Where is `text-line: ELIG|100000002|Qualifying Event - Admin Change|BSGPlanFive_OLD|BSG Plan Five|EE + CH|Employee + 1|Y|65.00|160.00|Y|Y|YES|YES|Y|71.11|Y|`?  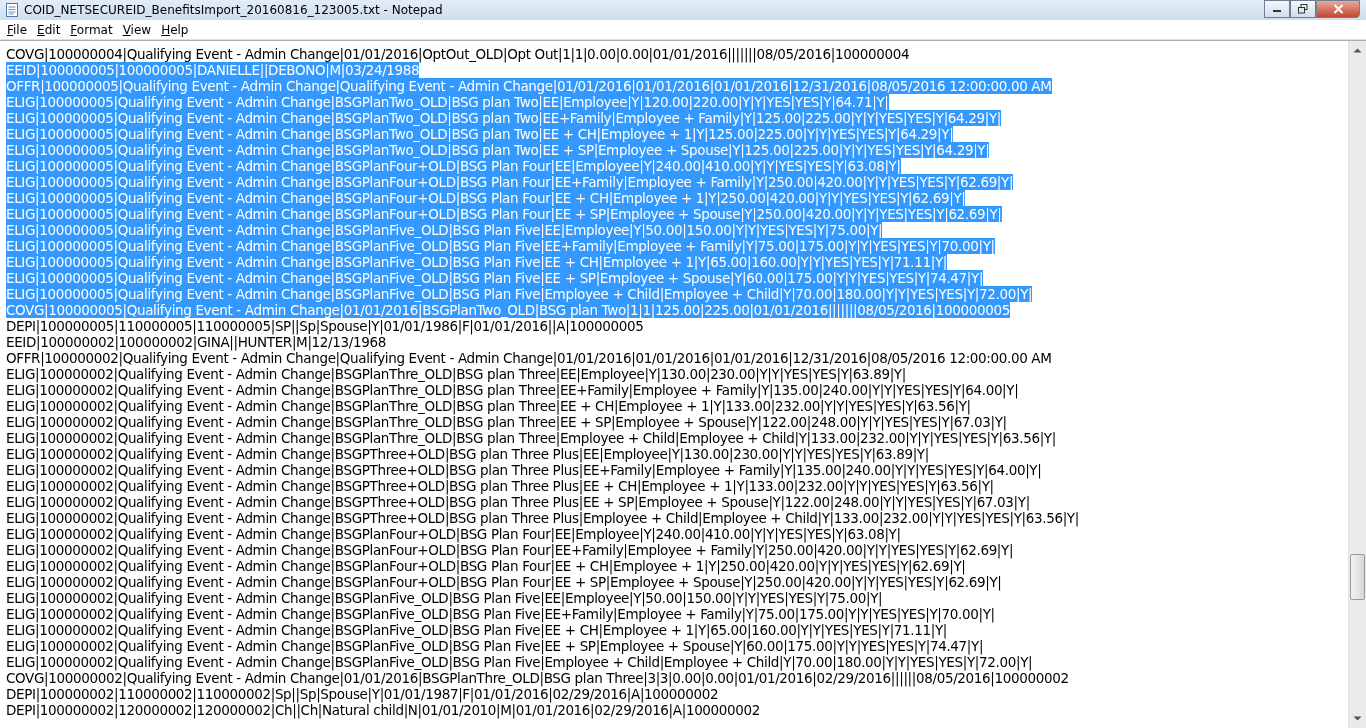 text-line: ELIG|100000002|Qualifying Event - Admin Change|BSGPlanFive_OLD|BSG Plan Five|EE + CH|Employee + 1|Y|65.00|160.00|Y|Y|YES|YES|Y|71.11|Y| is located at coordinates (477, 630).